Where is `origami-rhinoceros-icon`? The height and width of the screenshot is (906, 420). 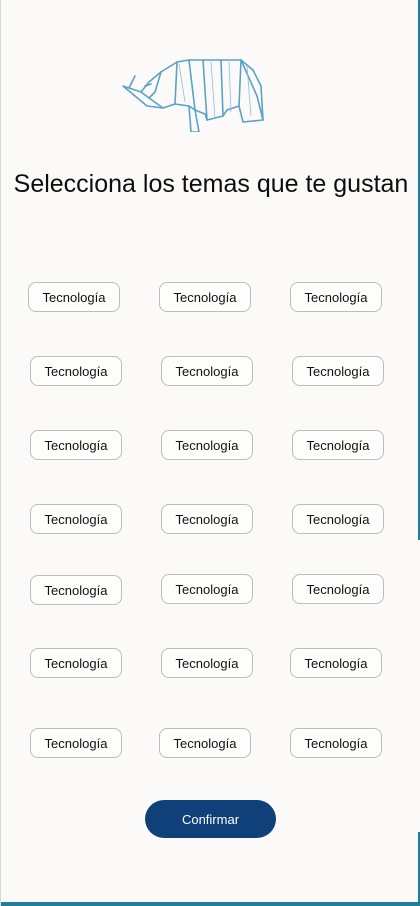
origami-rhinoceros-icon is located at coordinates (193, 95).